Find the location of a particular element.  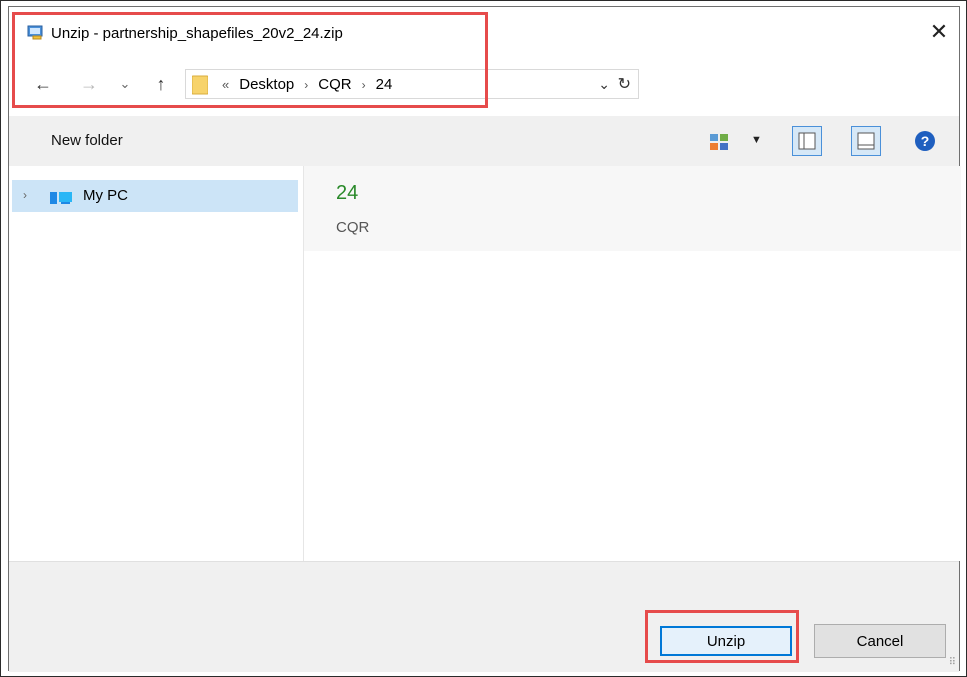

details-pane-icon is located at coordinates (866, 141).